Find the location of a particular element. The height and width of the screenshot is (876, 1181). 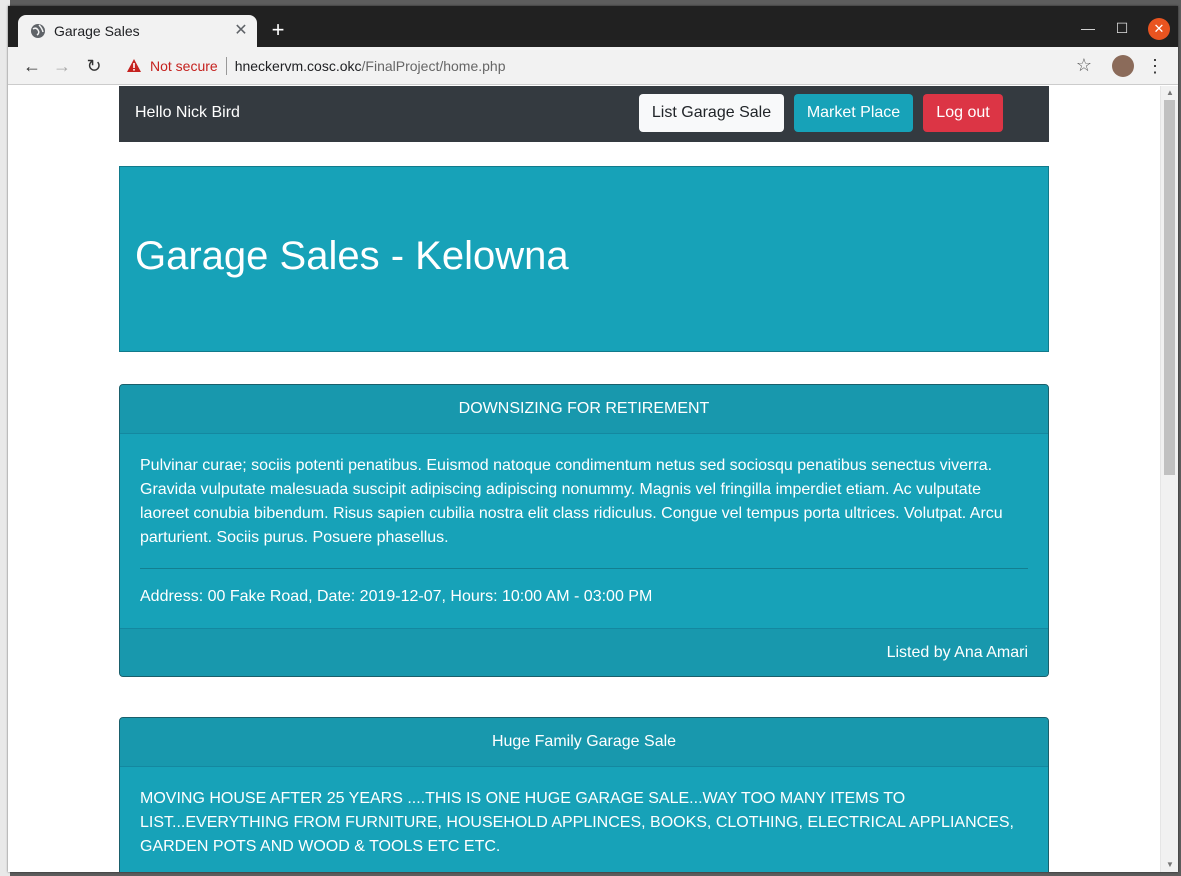

profile-avatar is located at coordinates (1123, 66).